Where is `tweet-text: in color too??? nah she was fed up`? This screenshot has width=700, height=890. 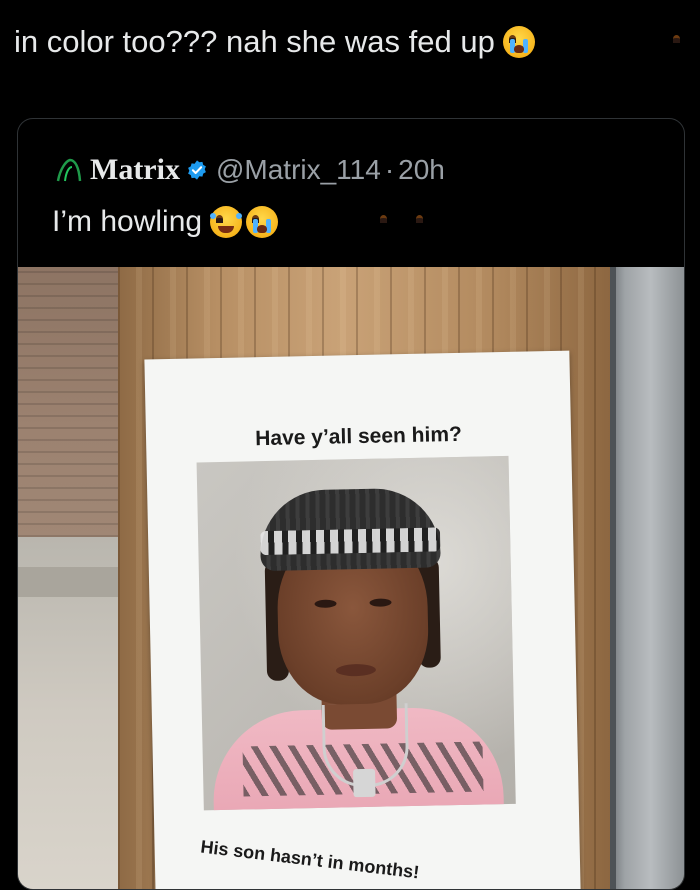
tweet-text: in color too??? nah she was fed up is located at coordinates (347, 42).